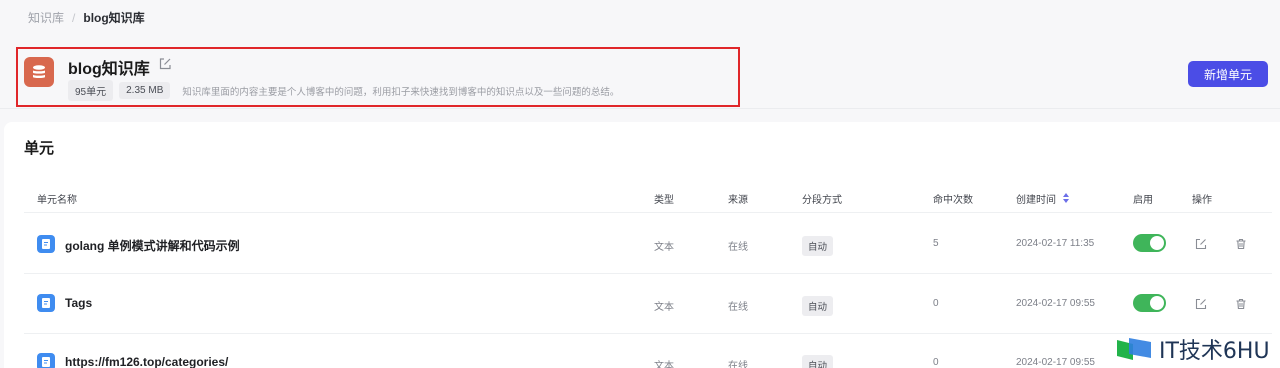  I want to click on section-title: 单元, so click(39, 148).